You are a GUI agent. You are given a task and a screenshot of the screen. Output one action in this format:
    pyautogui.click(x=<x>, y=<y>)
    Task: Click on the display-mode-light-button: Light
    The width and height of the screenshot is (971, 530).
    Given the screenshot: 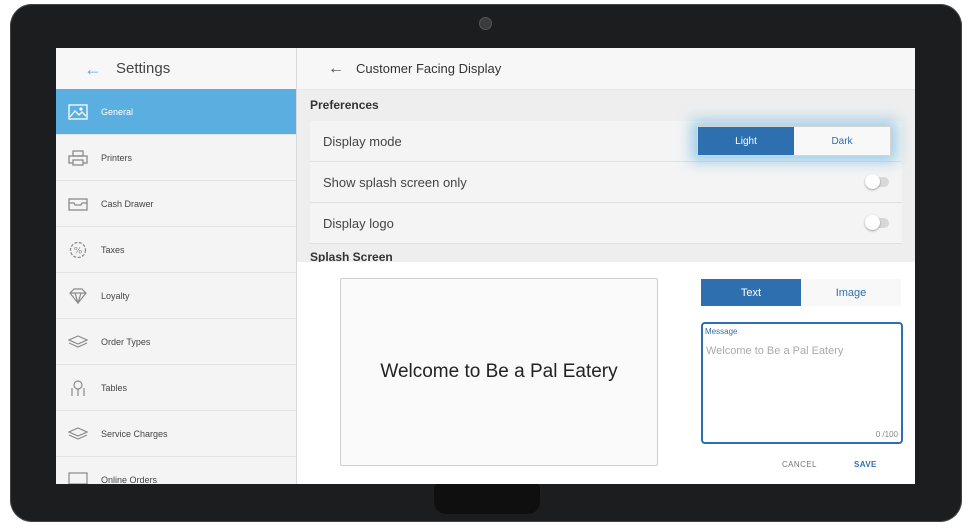 What is the action you would take?
    pyautogui.click(x=746, y=141)
    